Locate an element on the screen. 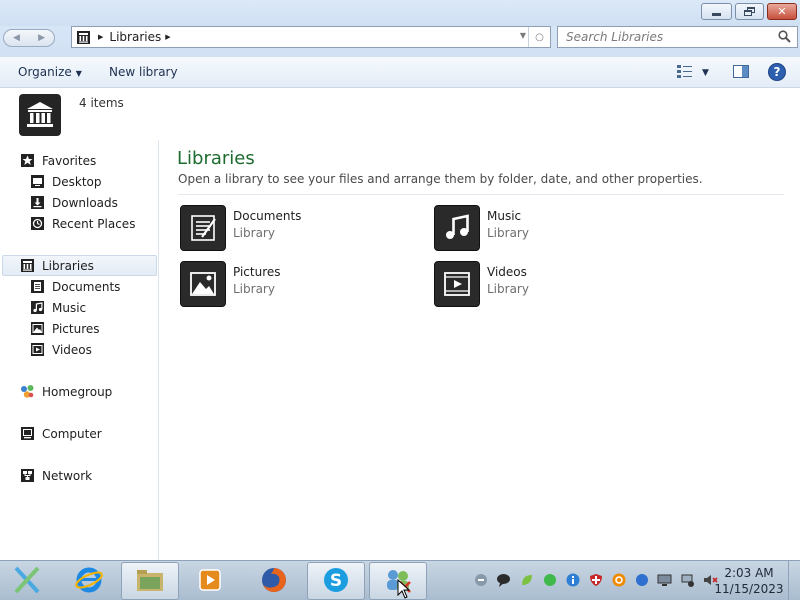 The width and height of the screenshot is (800, 600). libraries-large-icon is located at coordinates (40, 115).